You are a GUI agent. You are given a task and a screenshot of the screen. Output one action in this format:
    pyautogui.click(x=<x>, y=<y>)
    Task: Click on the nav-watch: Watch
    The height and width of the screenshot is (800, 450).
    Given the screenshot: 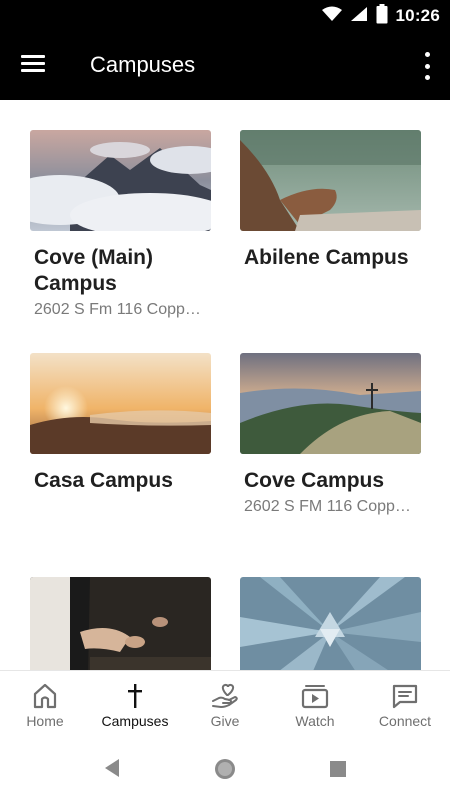 What is the action you would take?
    pyautogui.click(x=315, y=705)
    